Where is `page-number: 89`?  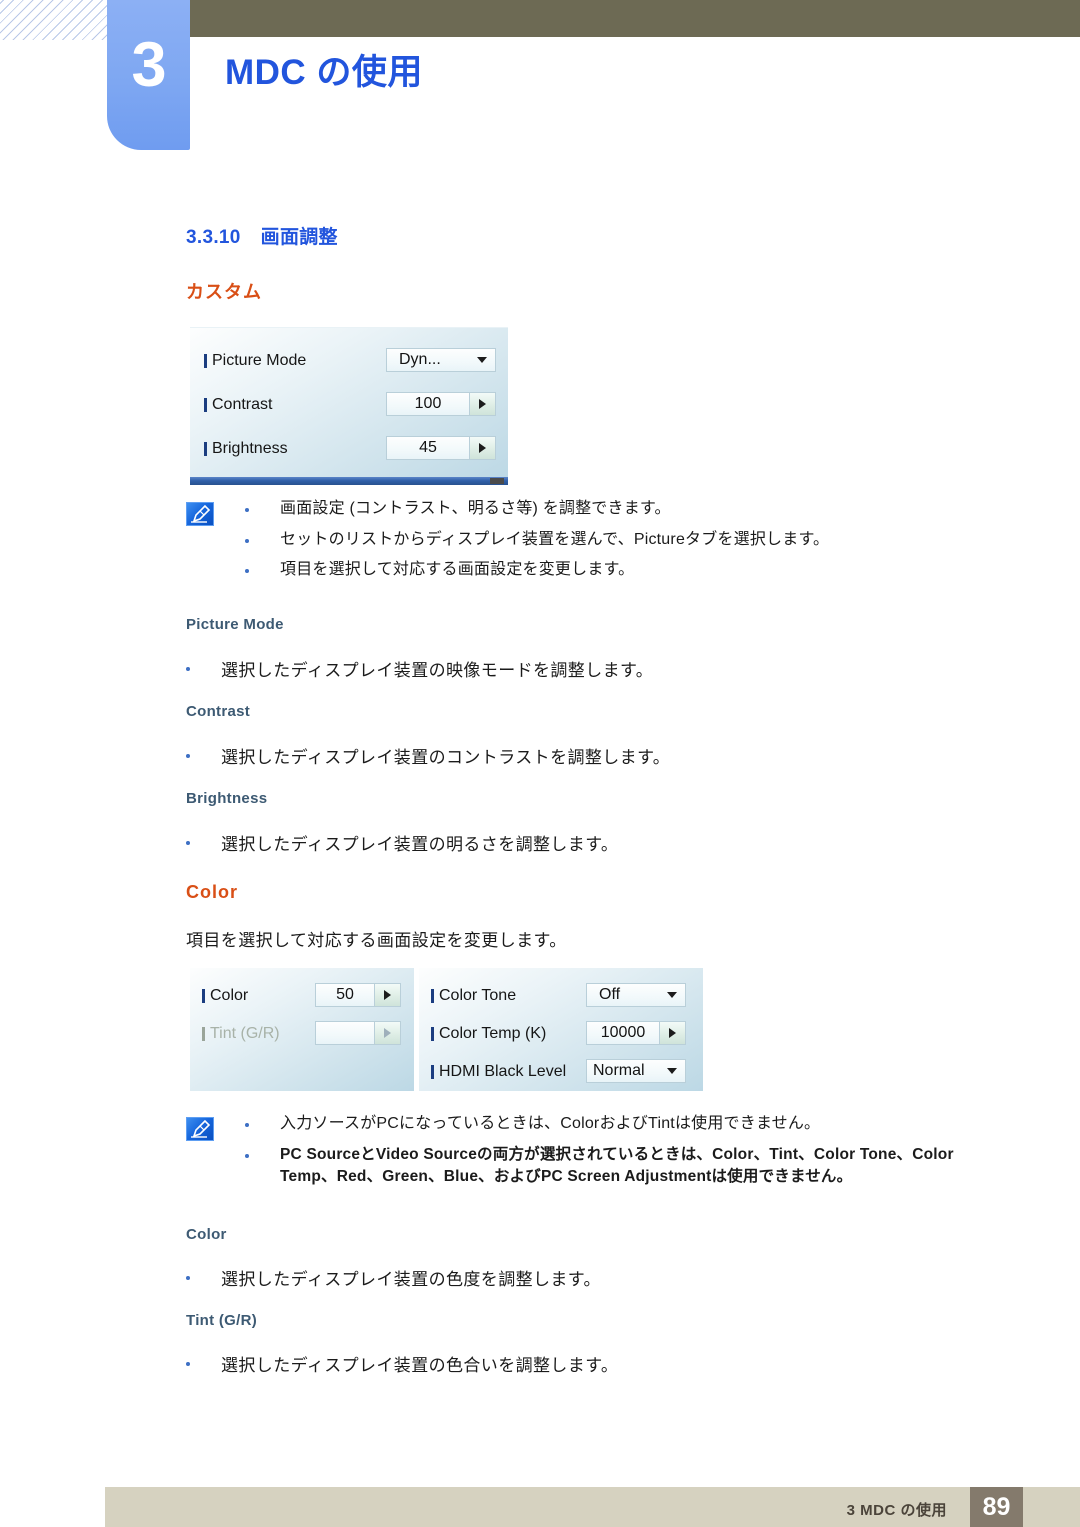 page-number: 89 is located at coordinates (996, 1507).